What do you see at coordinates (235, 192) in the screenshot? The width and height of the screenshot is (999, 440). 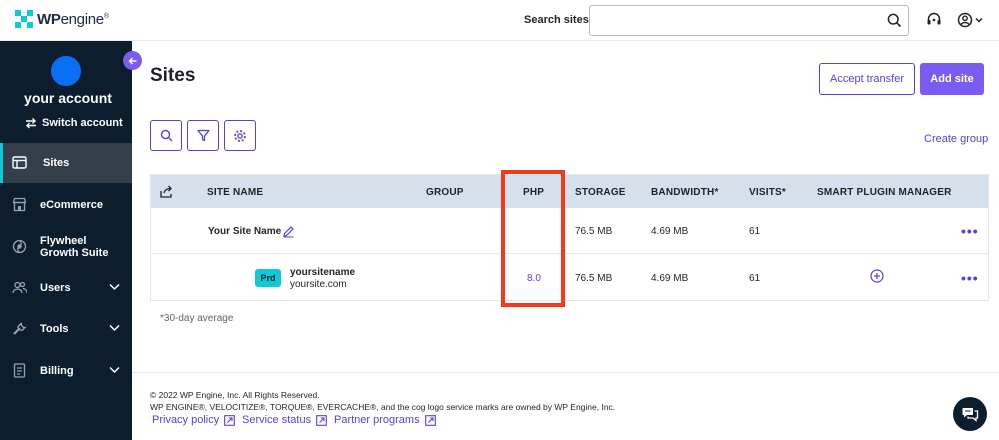 I see `column-header-site-name: SITE NAME` at bounding box center [235, 192].